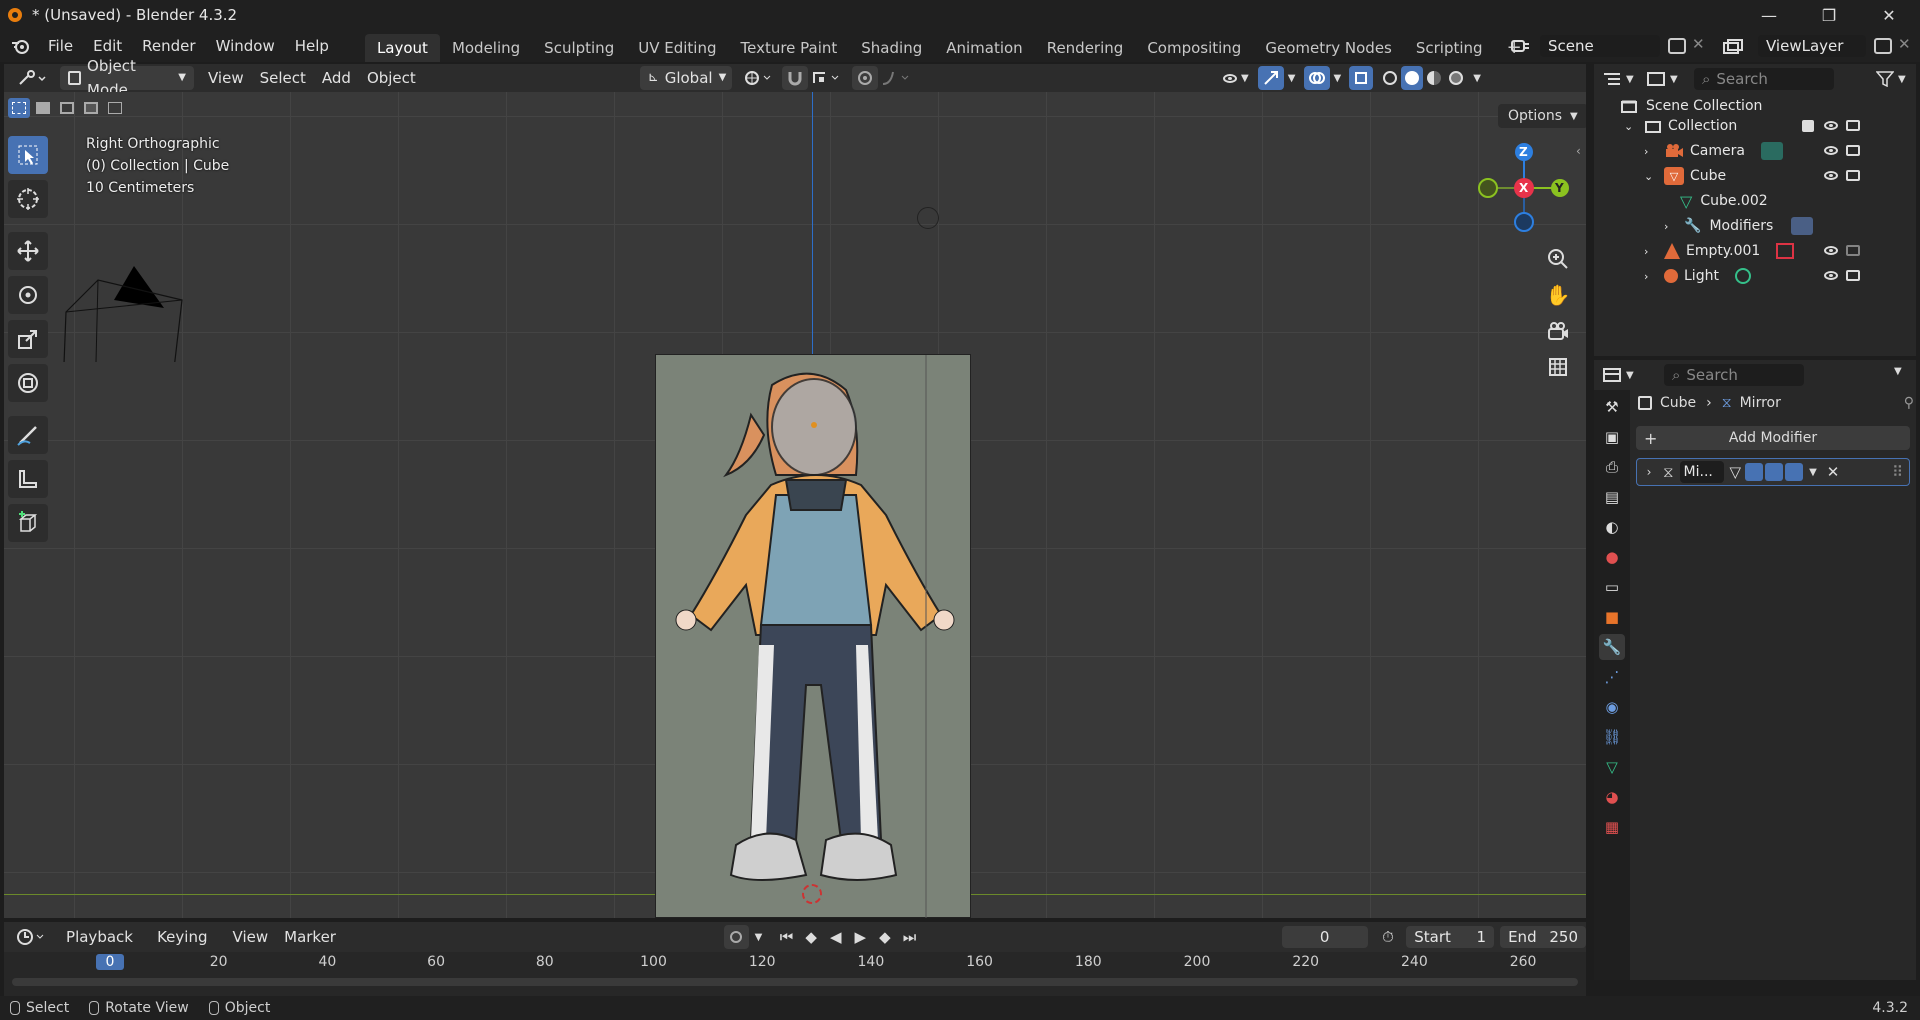 This screenshot has width=1920, height=1020. I want to click on maximize-button: ❐, so click(1829, 15).